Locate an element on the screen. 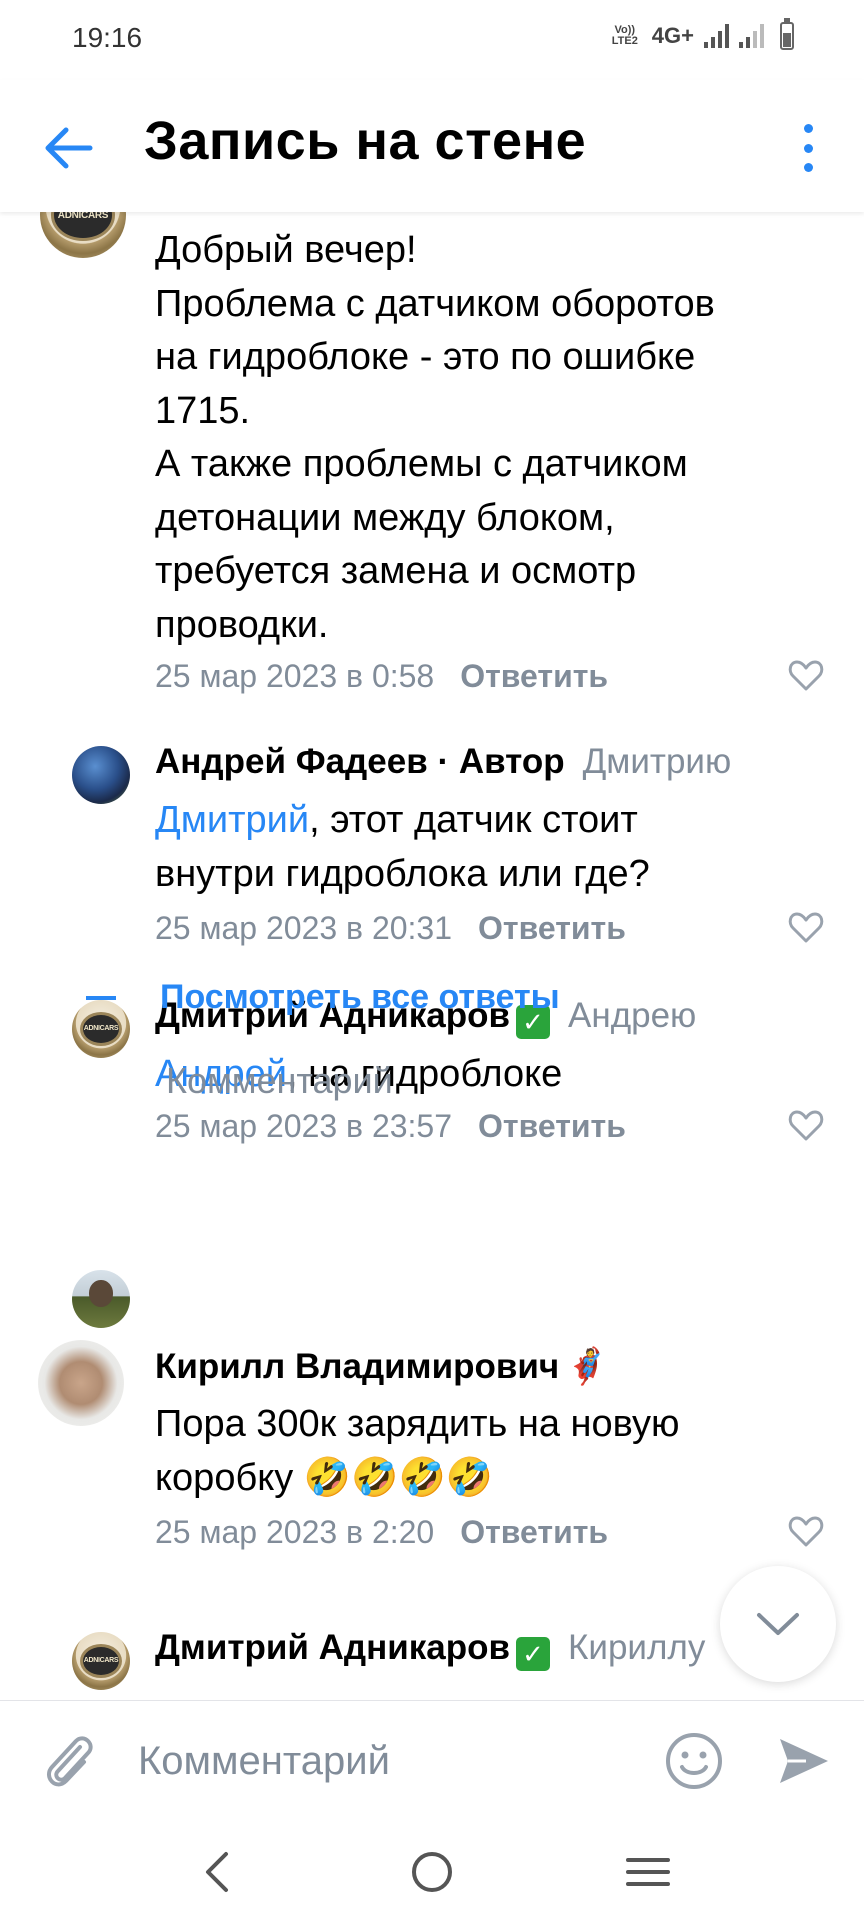 The height and width of the screenshot is (1920, 864). my-avatar is located at coordinates (101, 1299).